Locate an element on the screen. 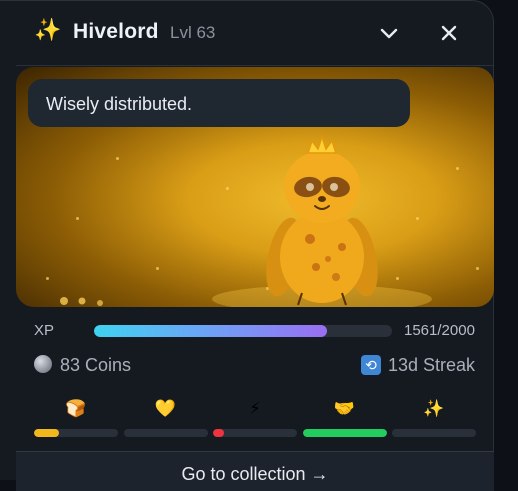 Image resolution: width=518 pixels, height=491 pixels. chevron-down-icon is located at coordinates (389, 33).